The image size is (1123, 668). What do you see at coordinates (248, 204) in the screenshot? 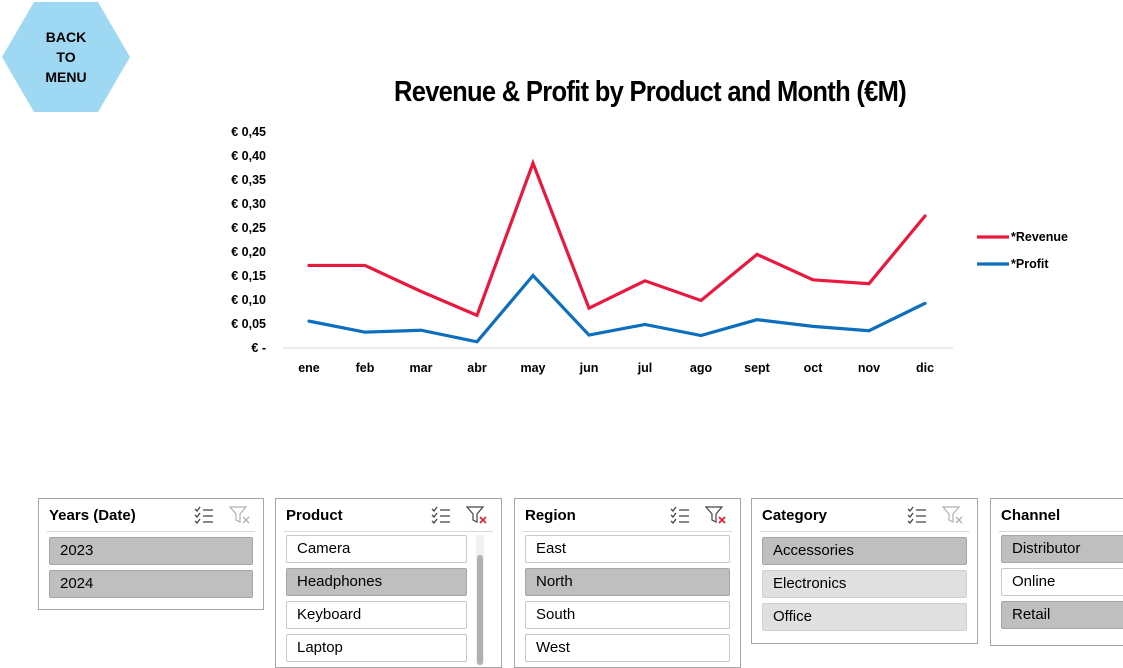
I see `y-tick-label: € 0,30` at bounding box center [248, 204].